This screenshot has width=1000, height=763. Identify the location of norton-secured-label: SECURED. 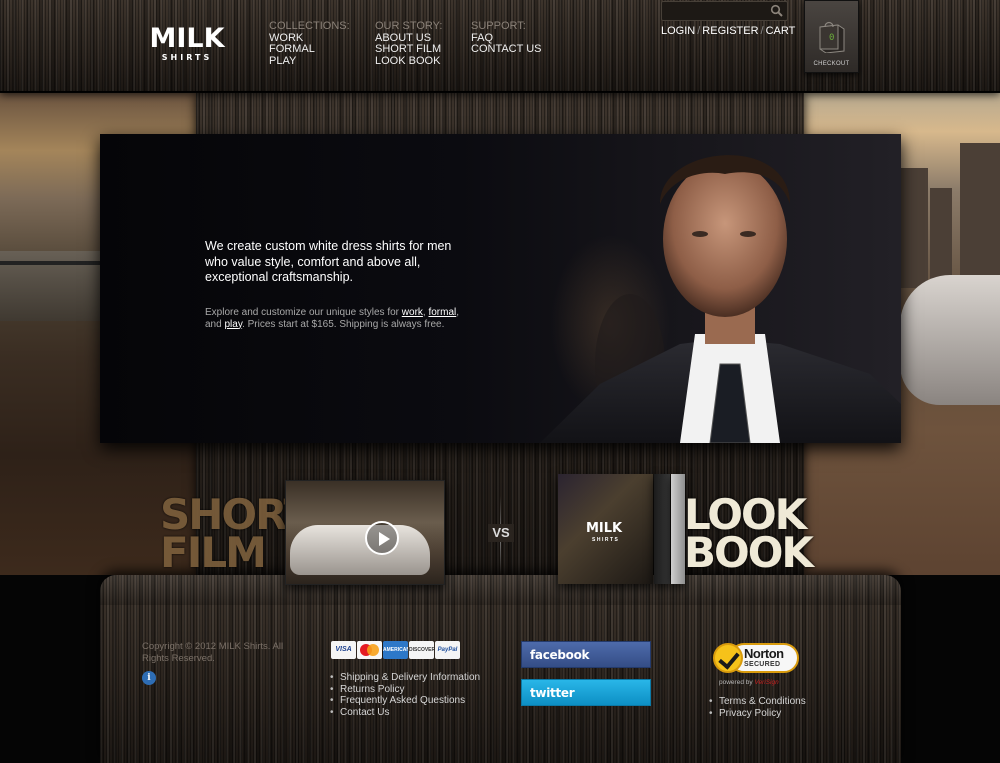
(762, 664).